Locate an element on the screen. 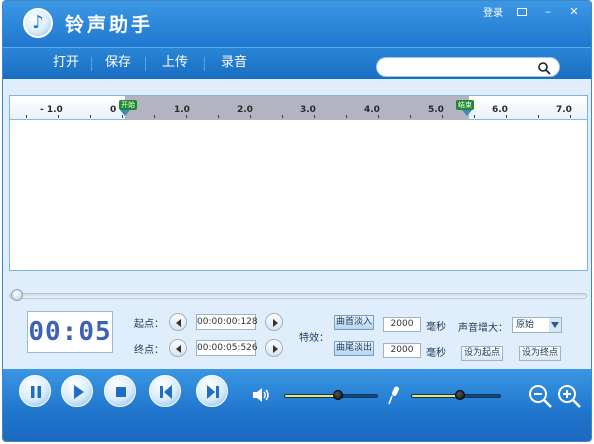  search-box is located at coordinates (468, 67).